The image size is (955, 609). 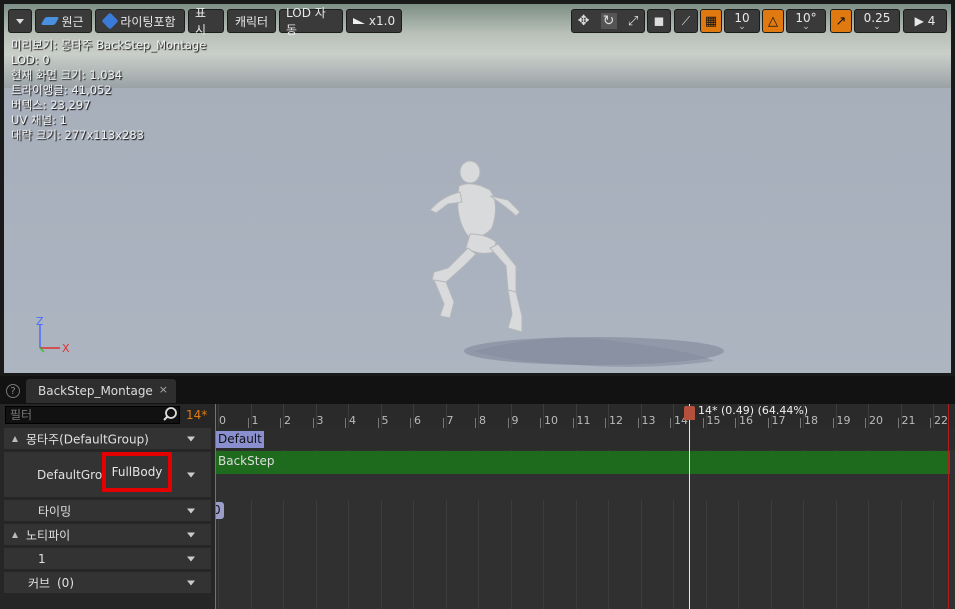 What do you see at coordinates (222, 420) in the screenshot?
I see `timeline-tick-label: 0` at bounding box center [222, 420].